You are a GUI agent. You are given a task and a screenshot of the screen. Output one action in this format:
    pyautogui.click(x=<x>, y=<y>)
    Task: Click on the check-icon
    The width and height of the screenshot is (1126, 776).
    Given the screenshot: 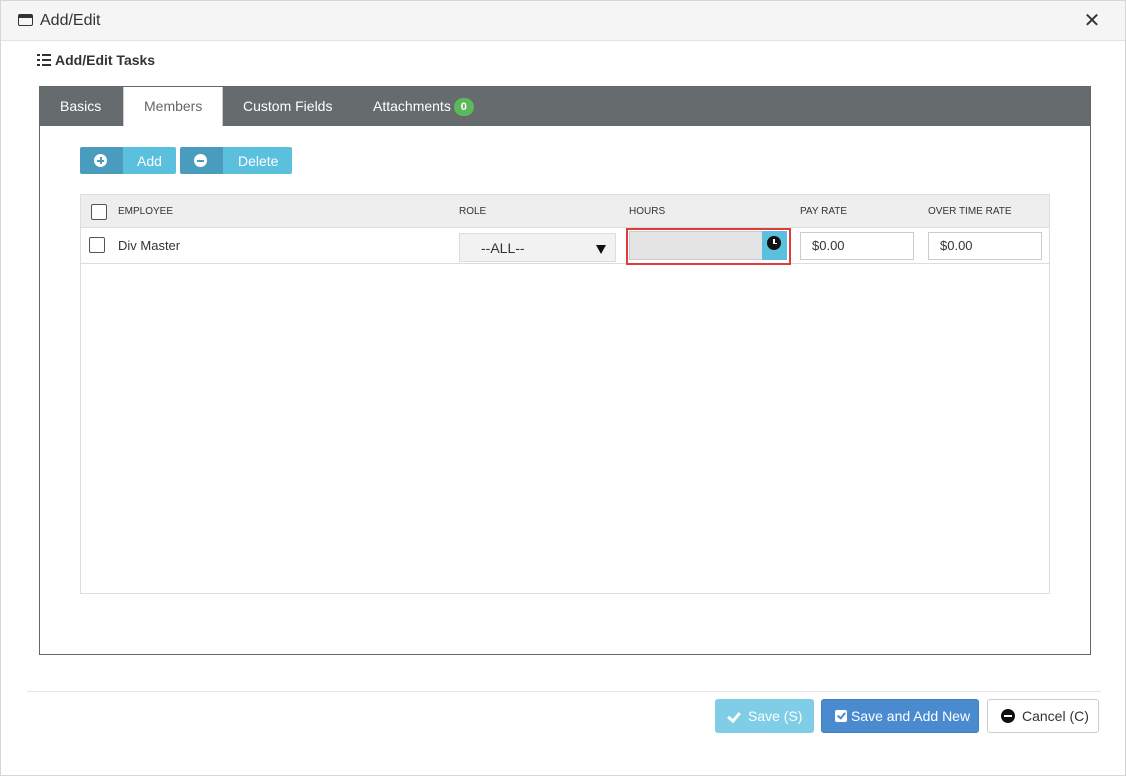 What is the action you would take?
    pyautogui.click(x=735, y=716)
    